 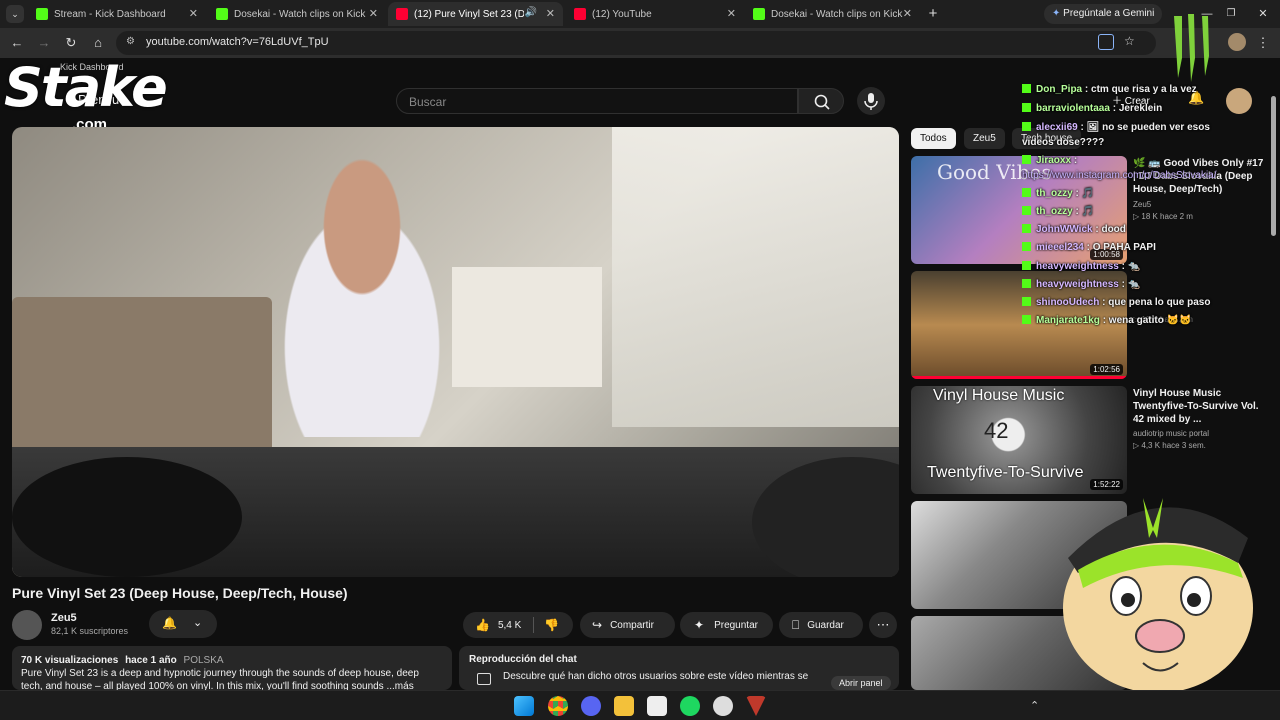 What do you see at coordinates (1054, 160) in the screenshot?
I see `chat-username: Jiraoxx` at bounding box center [1054, 160].